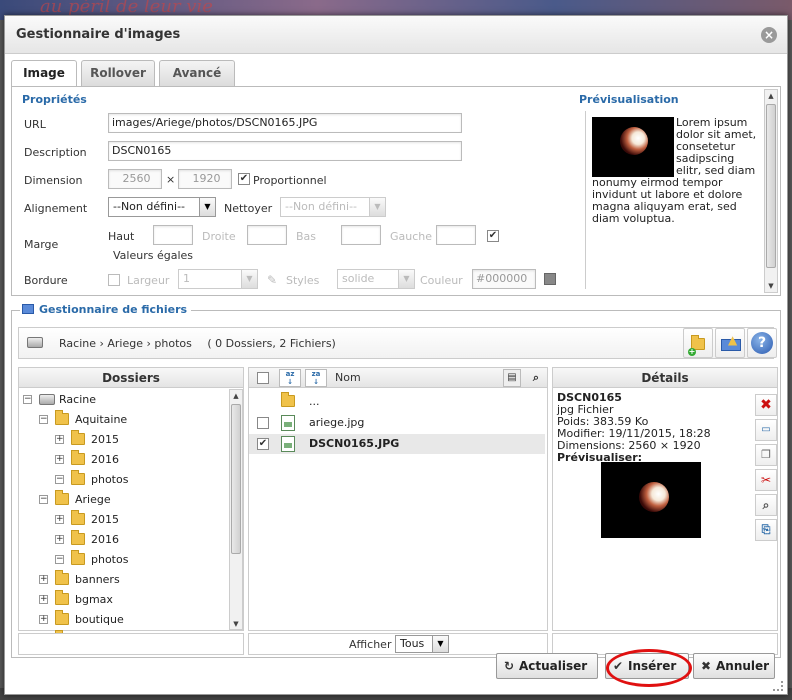 Image resolution: width=792 pixels, height=700 pixels. Describe the element at coordinates (135, 179) in the screenshot. I see `width-input: 2560` at that location.